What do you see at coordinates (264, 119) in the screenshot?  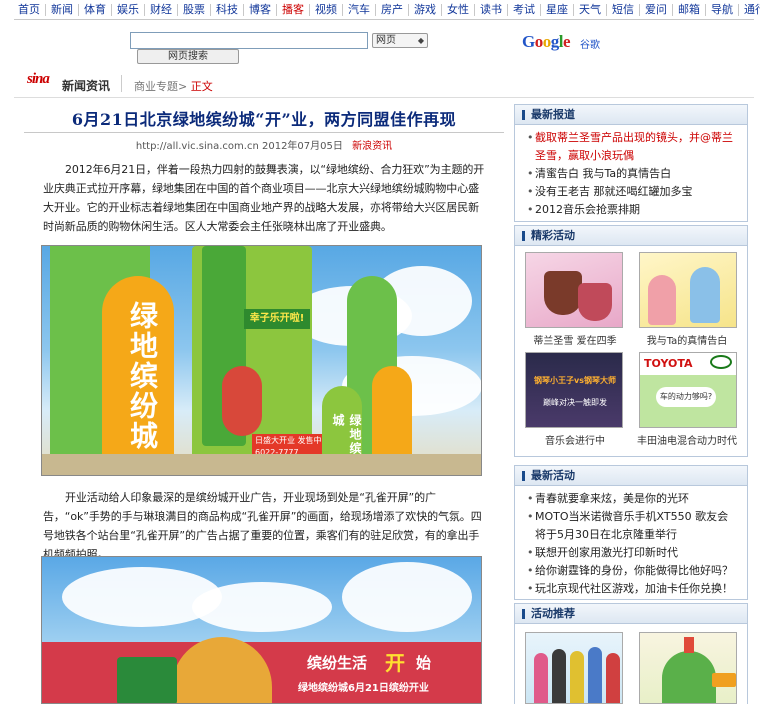 I see `article-title: 6月21日北京绿地缤纷城“开”业，两方同盟佳作再现` at bounding box center [264, 119].